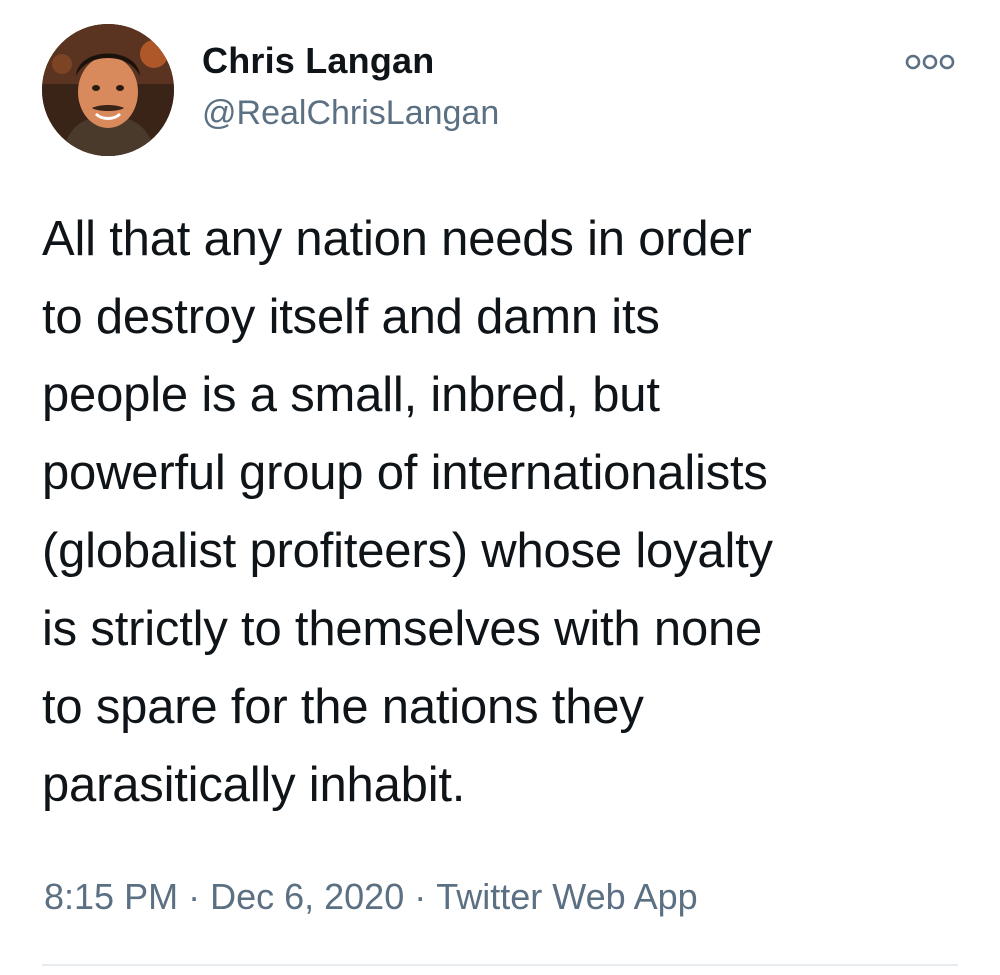 The height and width of the screenshot is (975, 1000). Describe the element at coordinates (254, 785) in the screenshot. I see `tweet-text-line: parasitically inhabit.` at that location.